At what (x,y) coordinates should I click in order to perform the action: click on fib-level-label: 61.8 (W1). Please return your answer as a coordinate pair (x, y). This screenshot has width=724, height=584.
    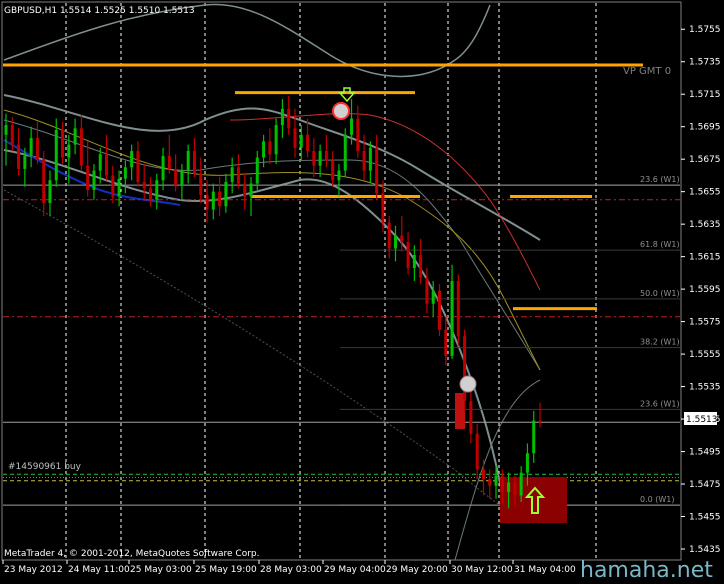
    Looking at the image, I should click on (660, 244).